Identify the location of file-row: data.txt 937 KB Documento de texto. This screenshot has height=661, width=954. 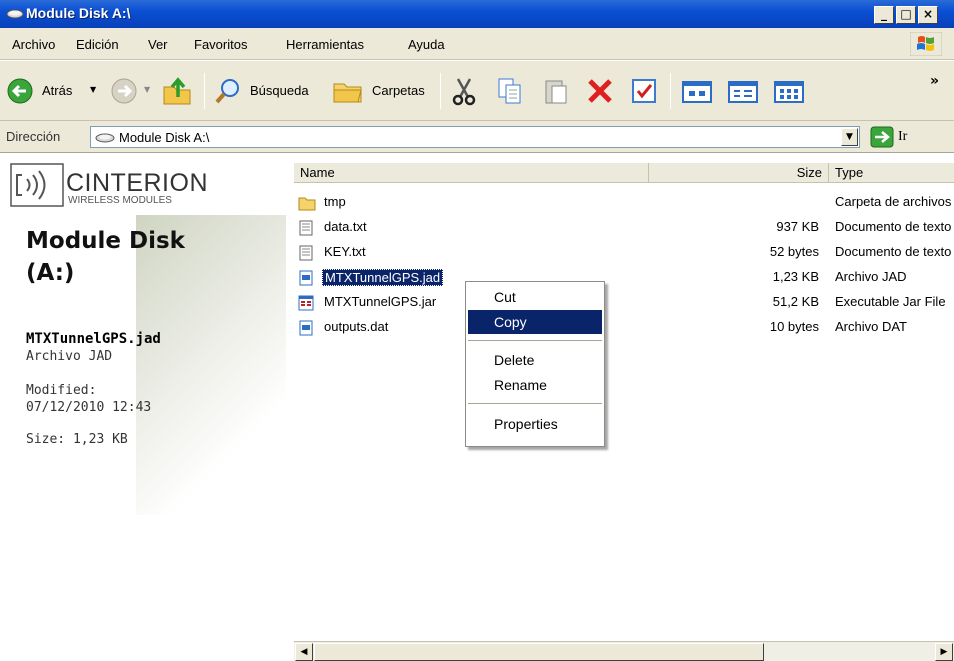
(624, 228).